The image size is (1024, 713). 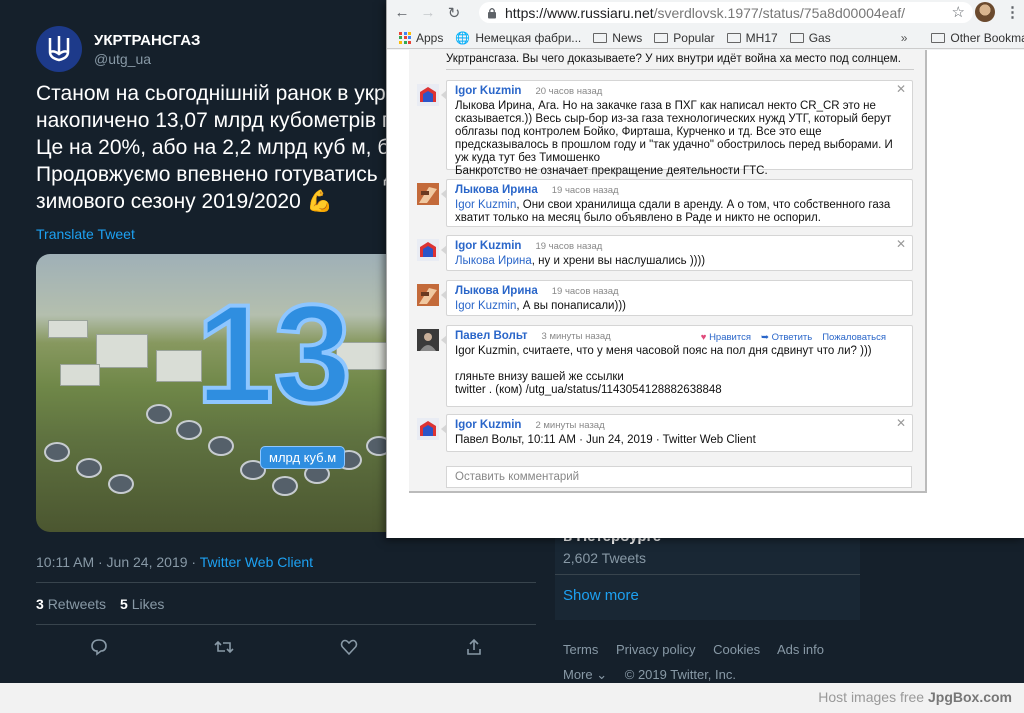 What do you see at coordinates (726, 337) in the screenshot?
I see `like-comment-button: ♥ Нравится` at bounding box center [726, 337].